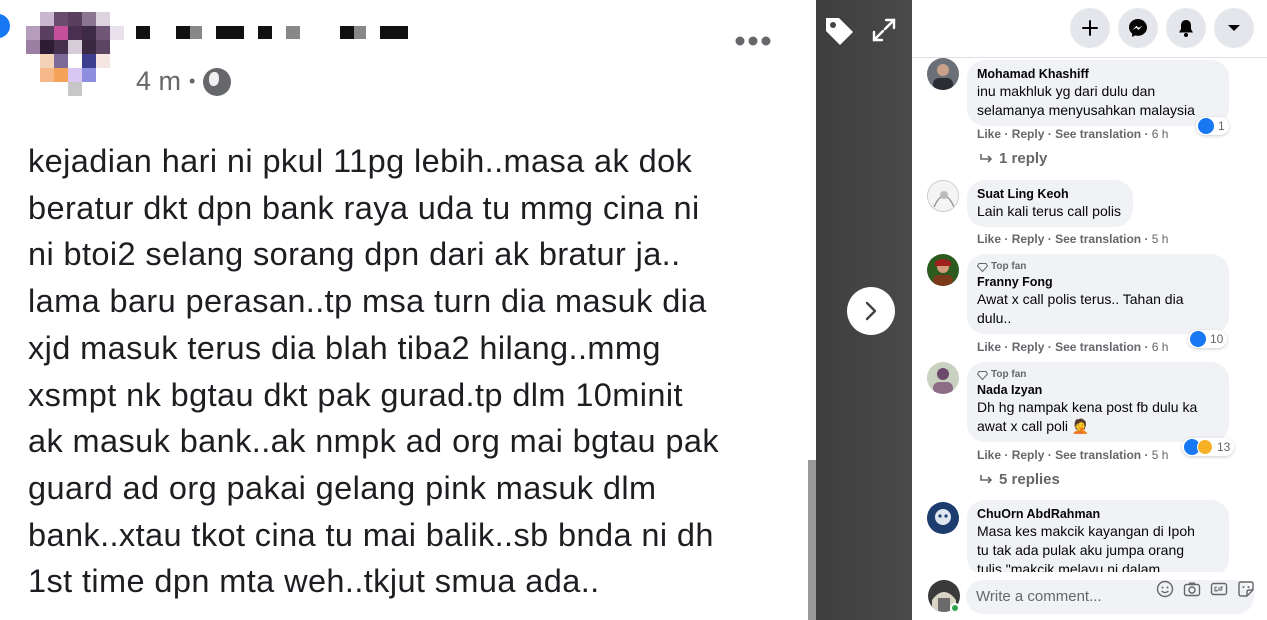 This screenshot has height=620, width=1267. I want to click on account-menu-button, so click(1234, 28).